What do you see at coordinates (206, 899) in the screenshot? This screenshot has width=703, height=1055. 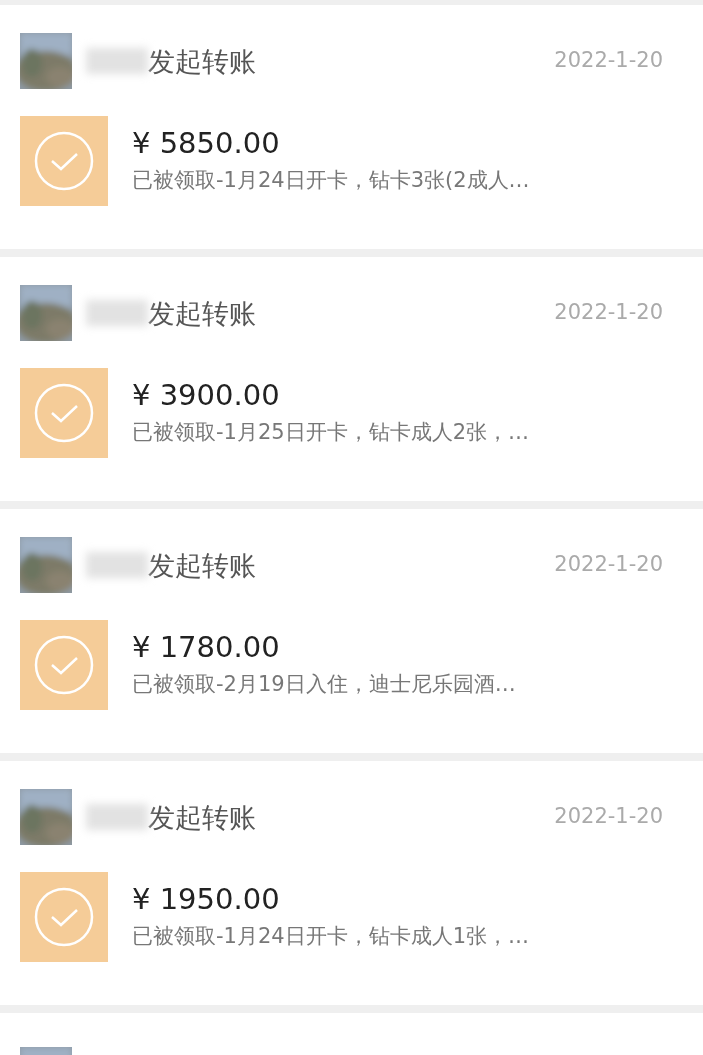 I see `amount: ¥ 1950.00` at bounding box center [206, 899].